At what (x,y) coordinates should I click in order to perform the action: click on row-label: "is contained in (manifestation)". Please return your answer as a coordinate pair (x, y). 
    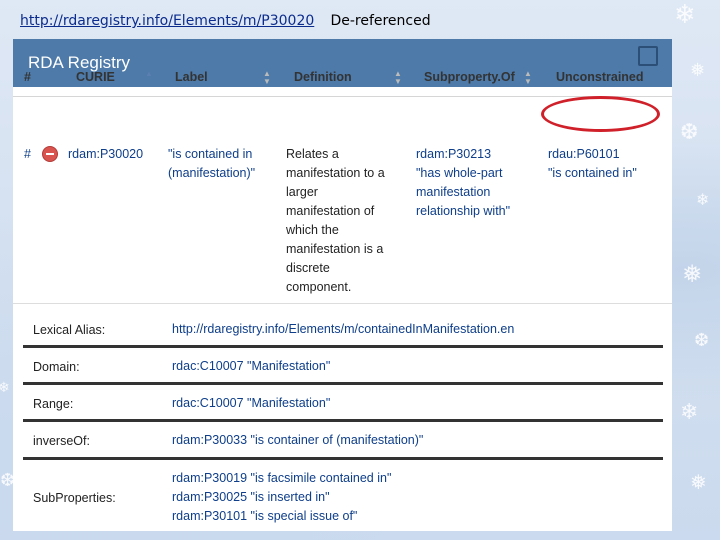
    Looking at the image, I should click on (212, 163).